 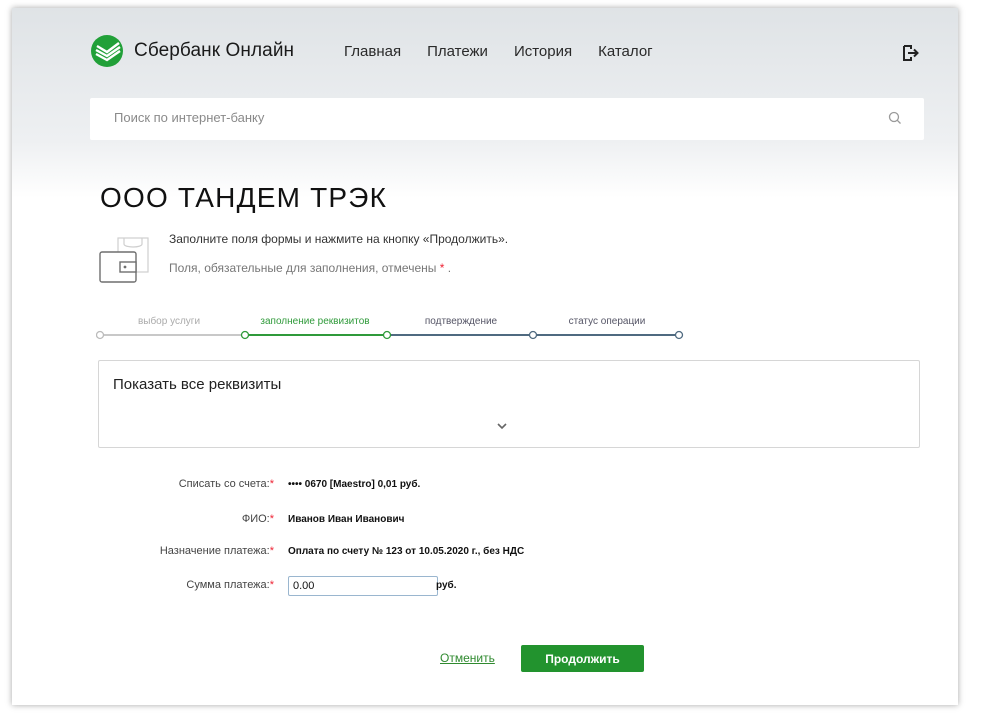 What do you see at coordinates (485, 524) in the screenshot?
I see `form-row-name: ФИО:* Иванов Иван Иванович` at bounding box center [485, 524].